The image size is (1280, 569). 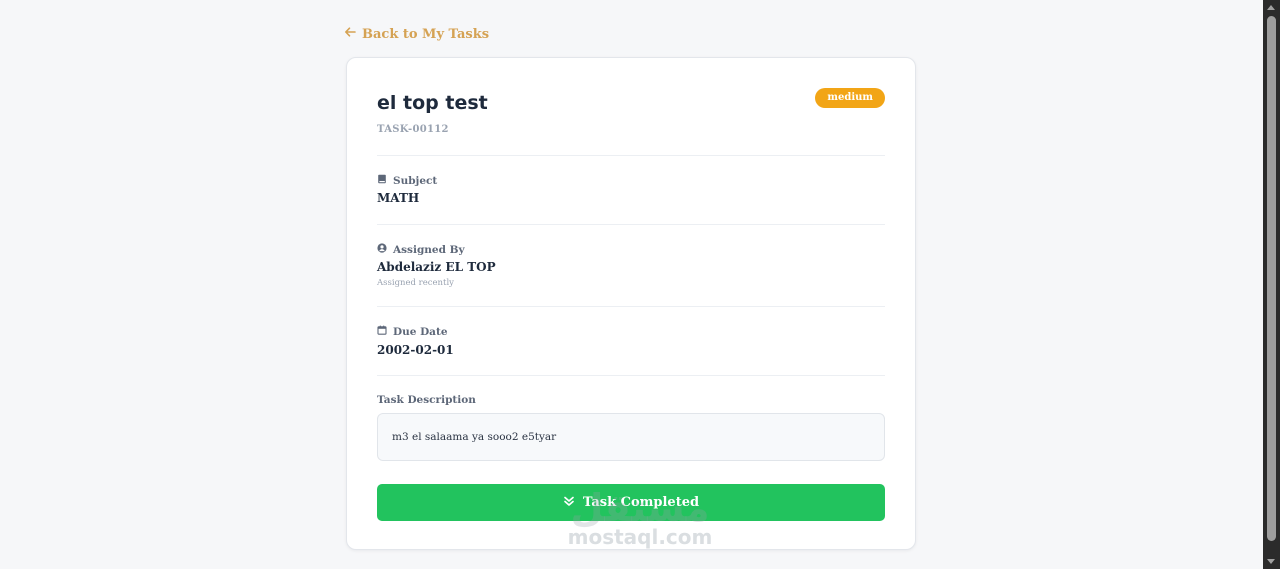 I want to click on subject-label: Subject, so click(x=407, y=180).